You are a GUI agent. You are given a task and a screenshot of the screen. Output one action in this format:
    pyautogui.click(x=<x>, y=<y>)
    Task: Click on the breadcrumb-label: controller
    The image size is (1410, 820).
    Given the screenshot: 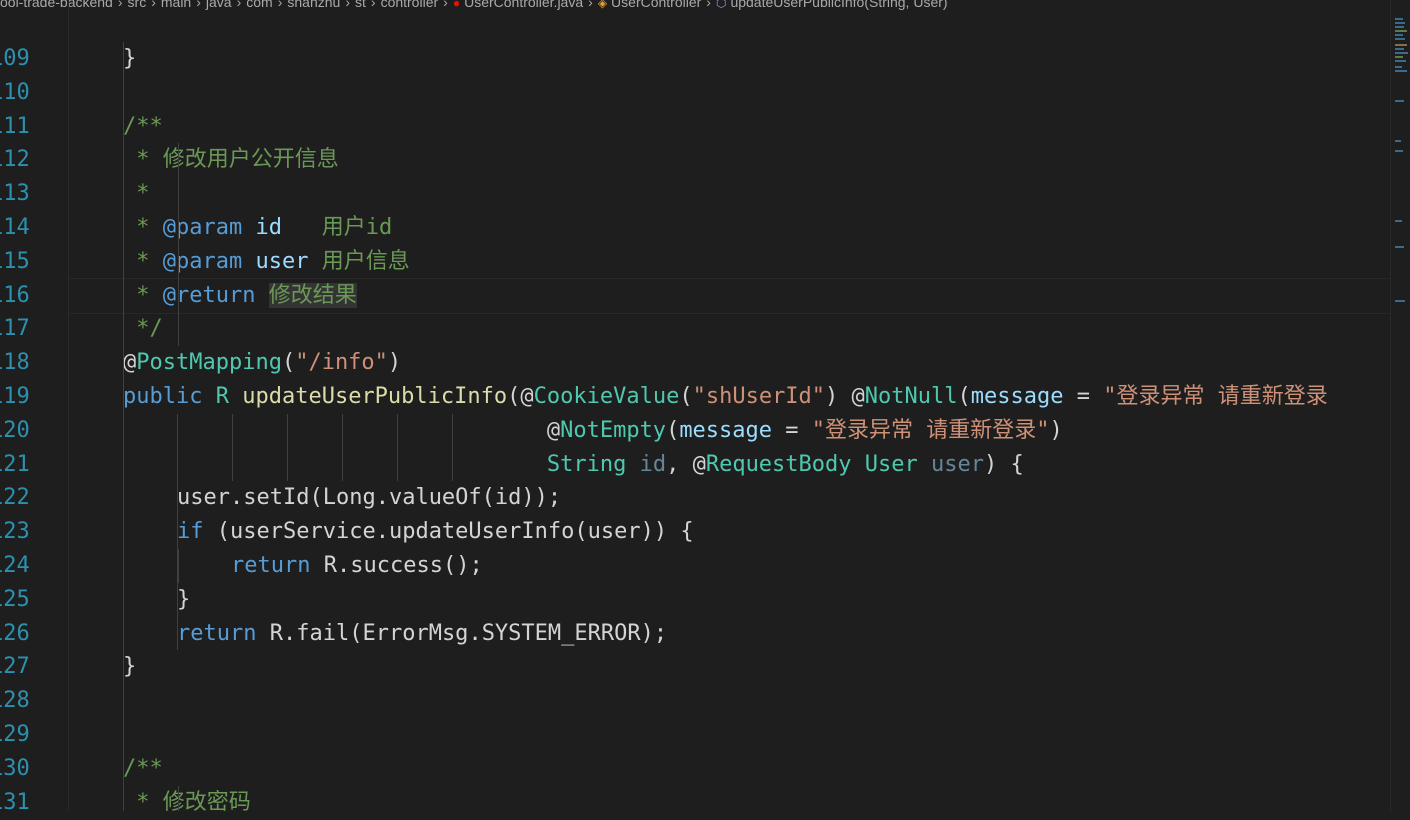 What is the action you would take?
    pyautogui.click(x=409, y=5)
    